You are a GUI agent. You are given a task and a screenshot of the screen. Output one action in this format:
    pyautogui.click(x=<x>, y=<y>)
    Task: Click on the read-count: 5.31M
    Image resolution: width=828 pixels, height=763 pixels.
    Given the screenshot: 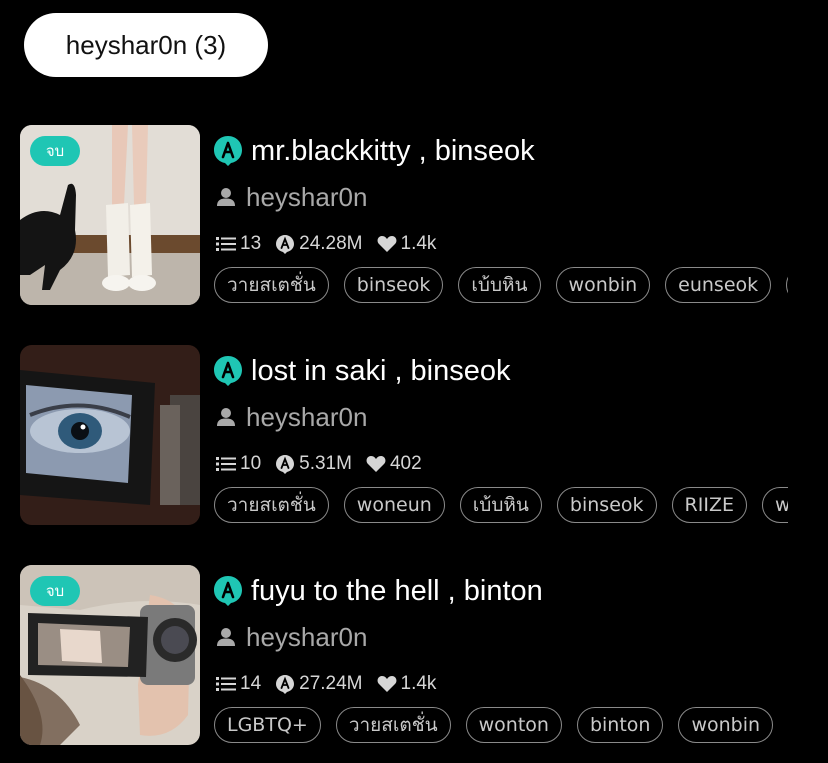 What is the action you would take?
    pyautogui.click(x=313, y=464)
    